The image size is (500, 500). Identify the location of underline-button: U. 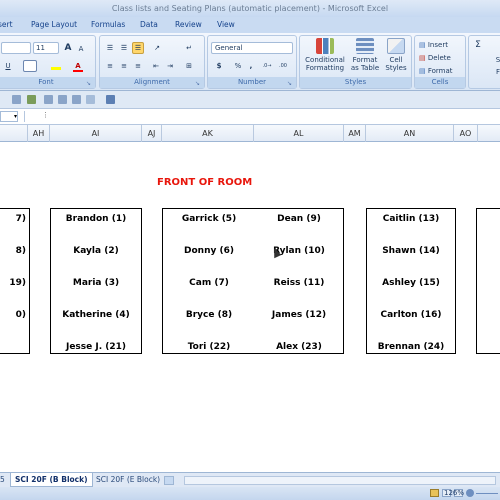
(8, 66).